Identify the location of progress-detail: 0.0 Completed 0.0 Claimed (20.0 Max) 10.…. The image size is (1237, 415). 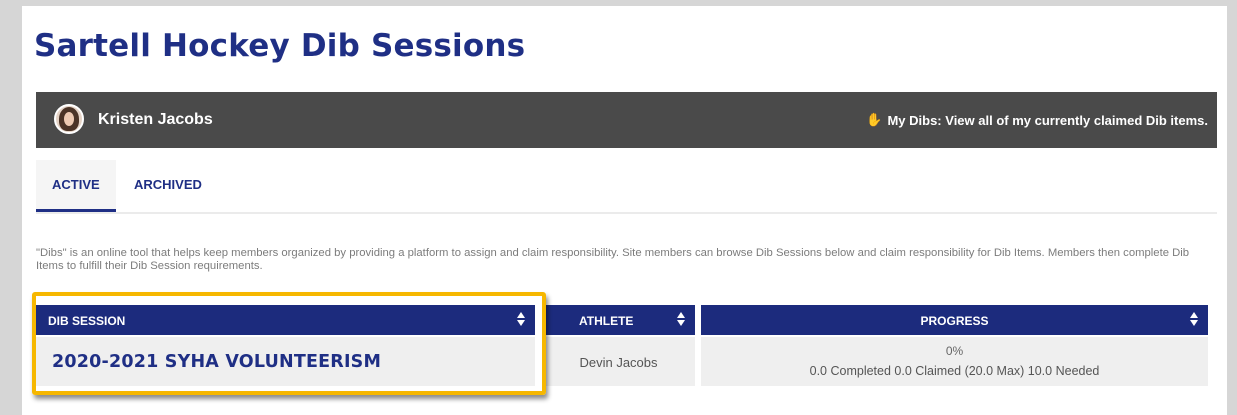
(954, 371).